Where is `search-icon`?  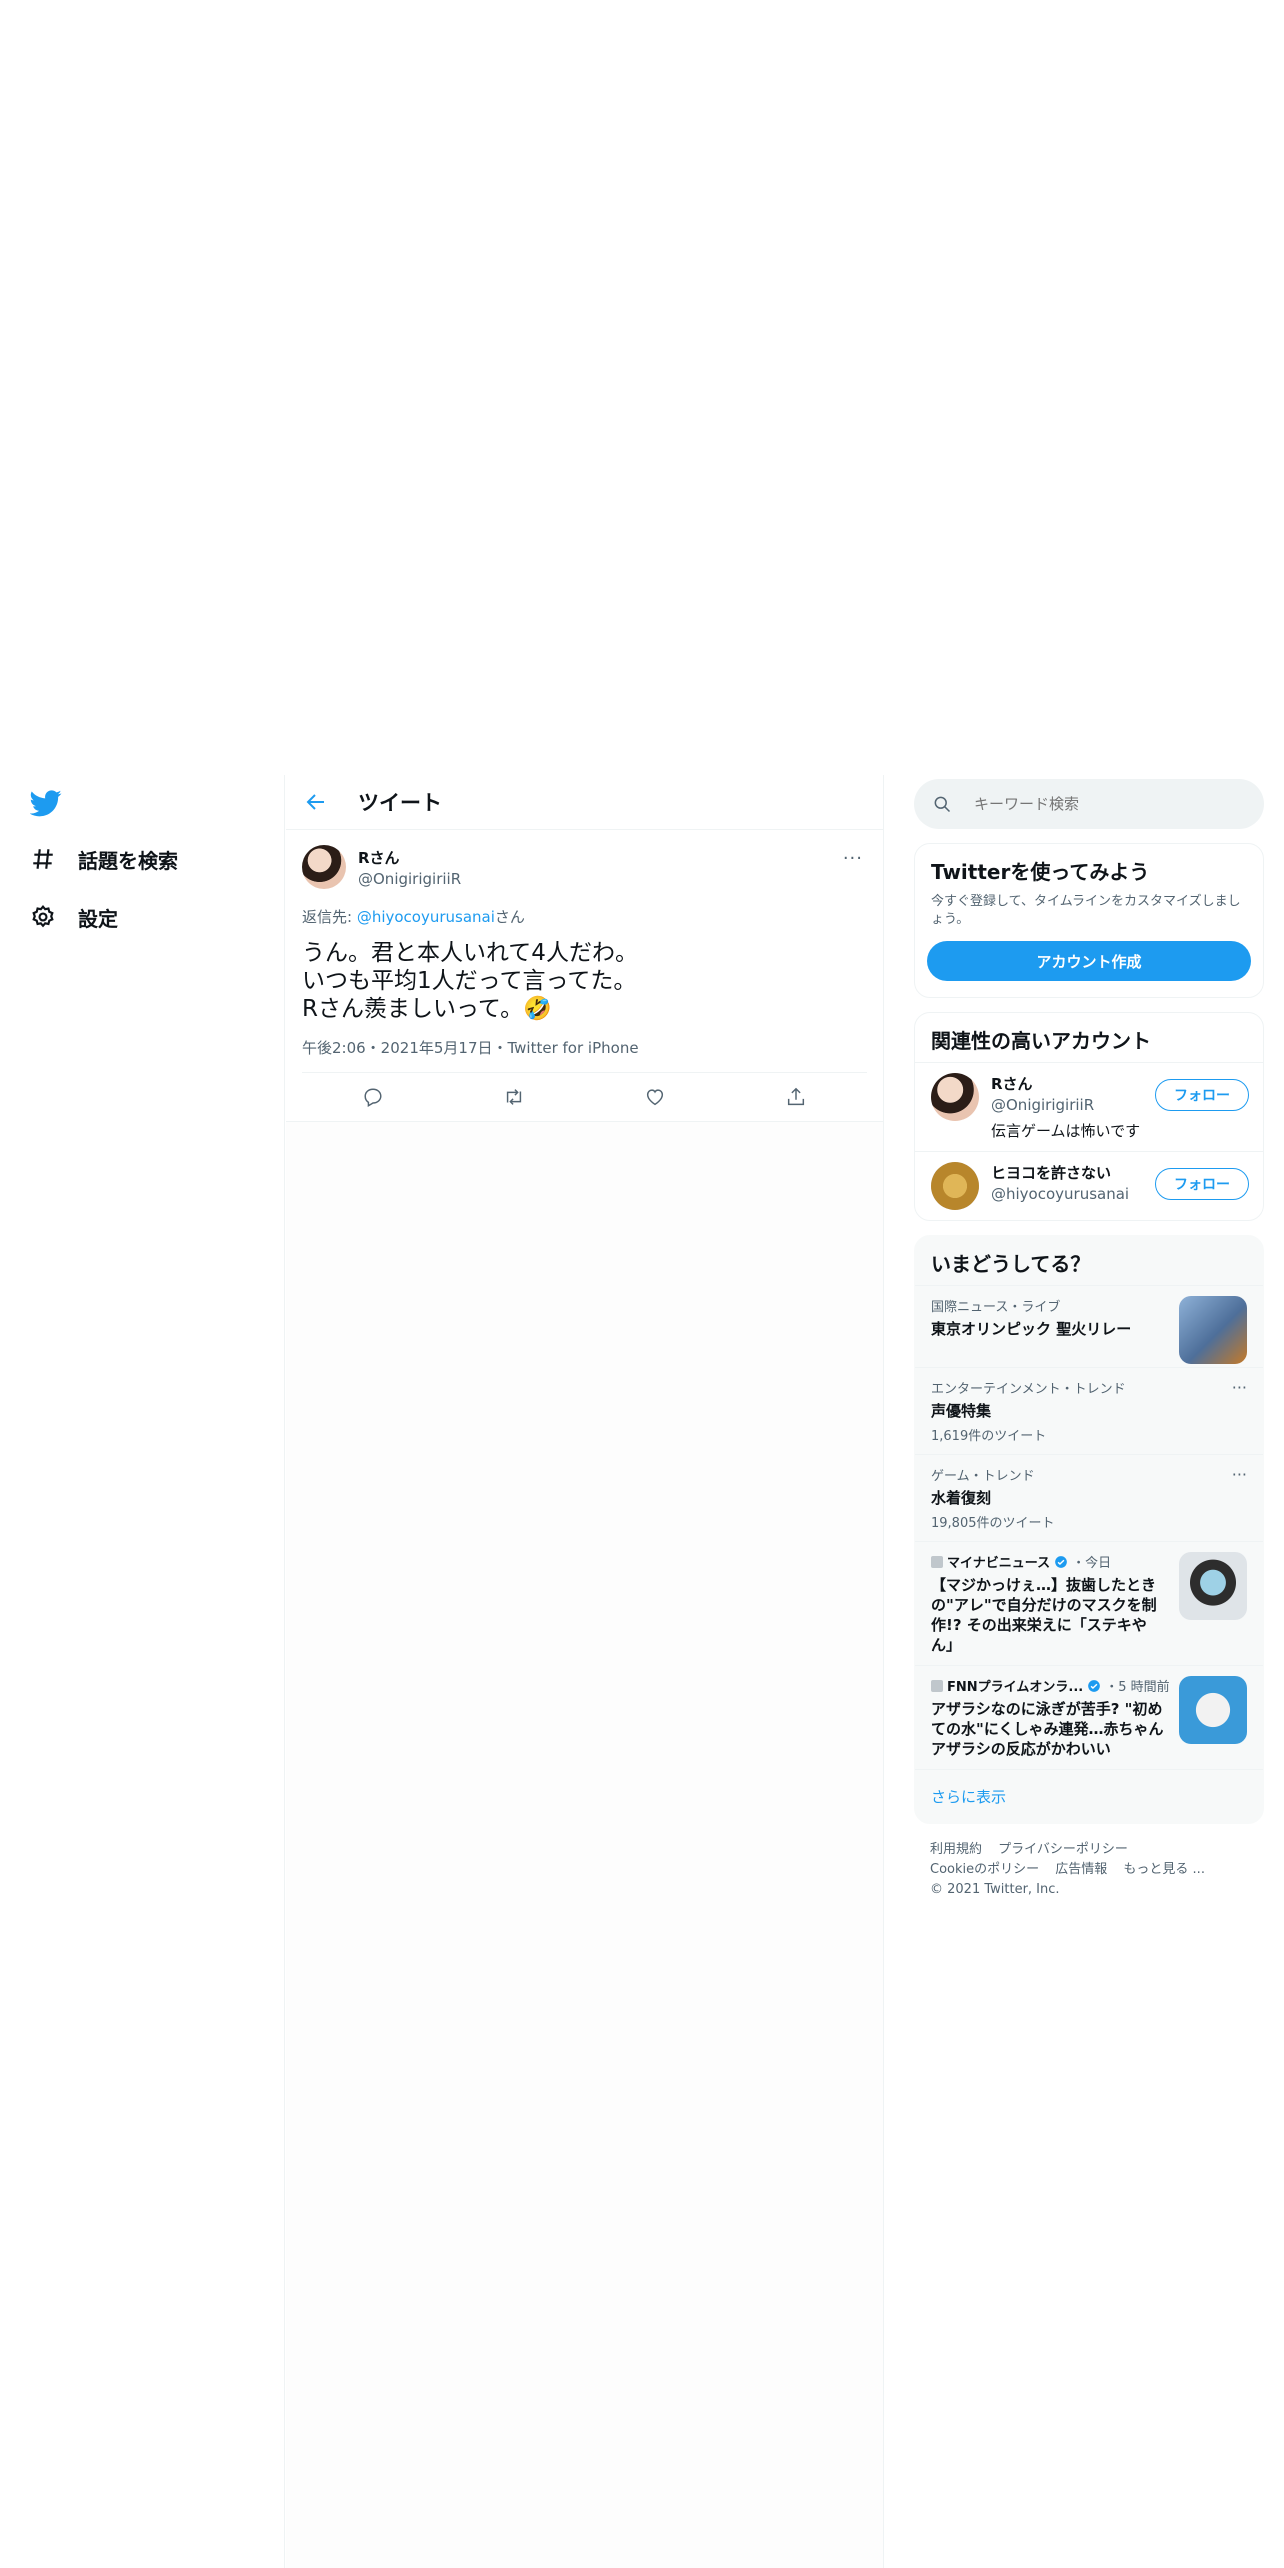 search-icon is located at coordinates (942, 804).